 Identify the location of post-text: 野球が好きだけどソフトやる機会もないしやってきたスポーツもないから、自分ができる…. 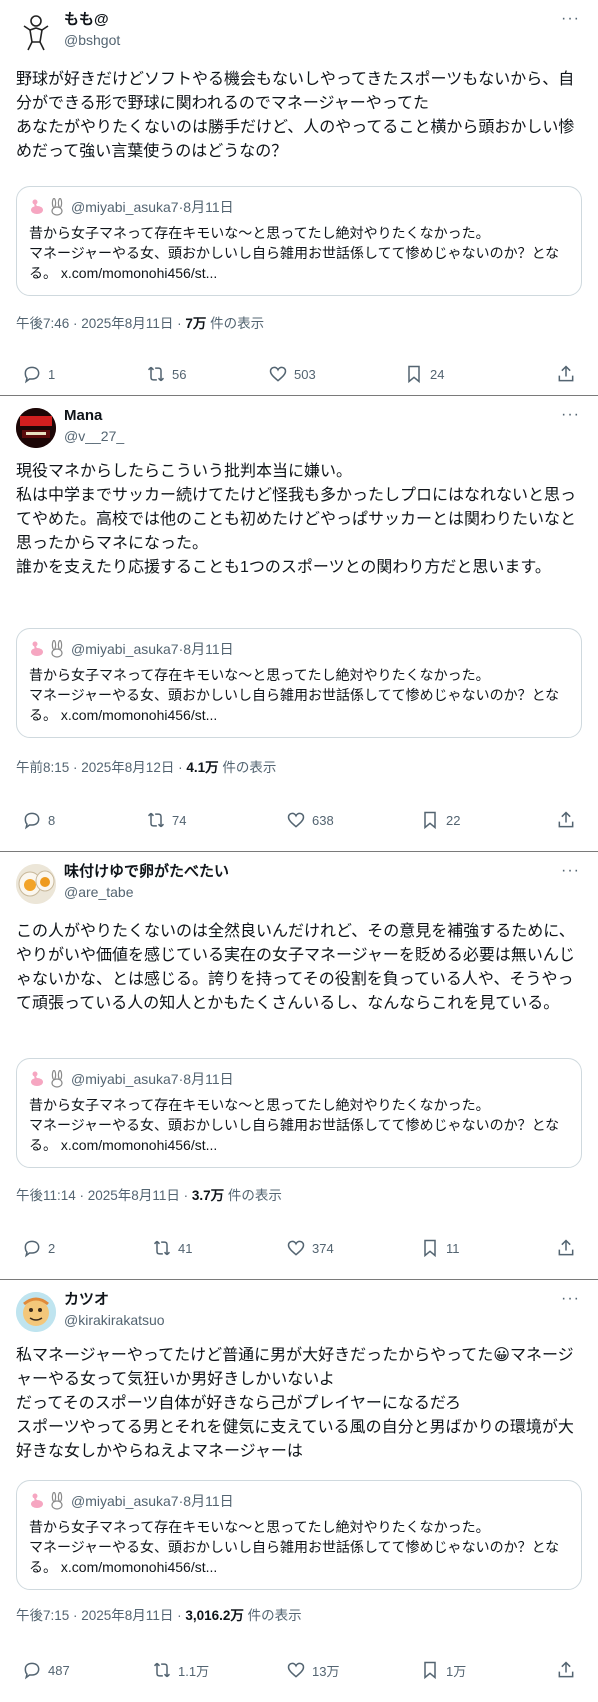
(295, 115).